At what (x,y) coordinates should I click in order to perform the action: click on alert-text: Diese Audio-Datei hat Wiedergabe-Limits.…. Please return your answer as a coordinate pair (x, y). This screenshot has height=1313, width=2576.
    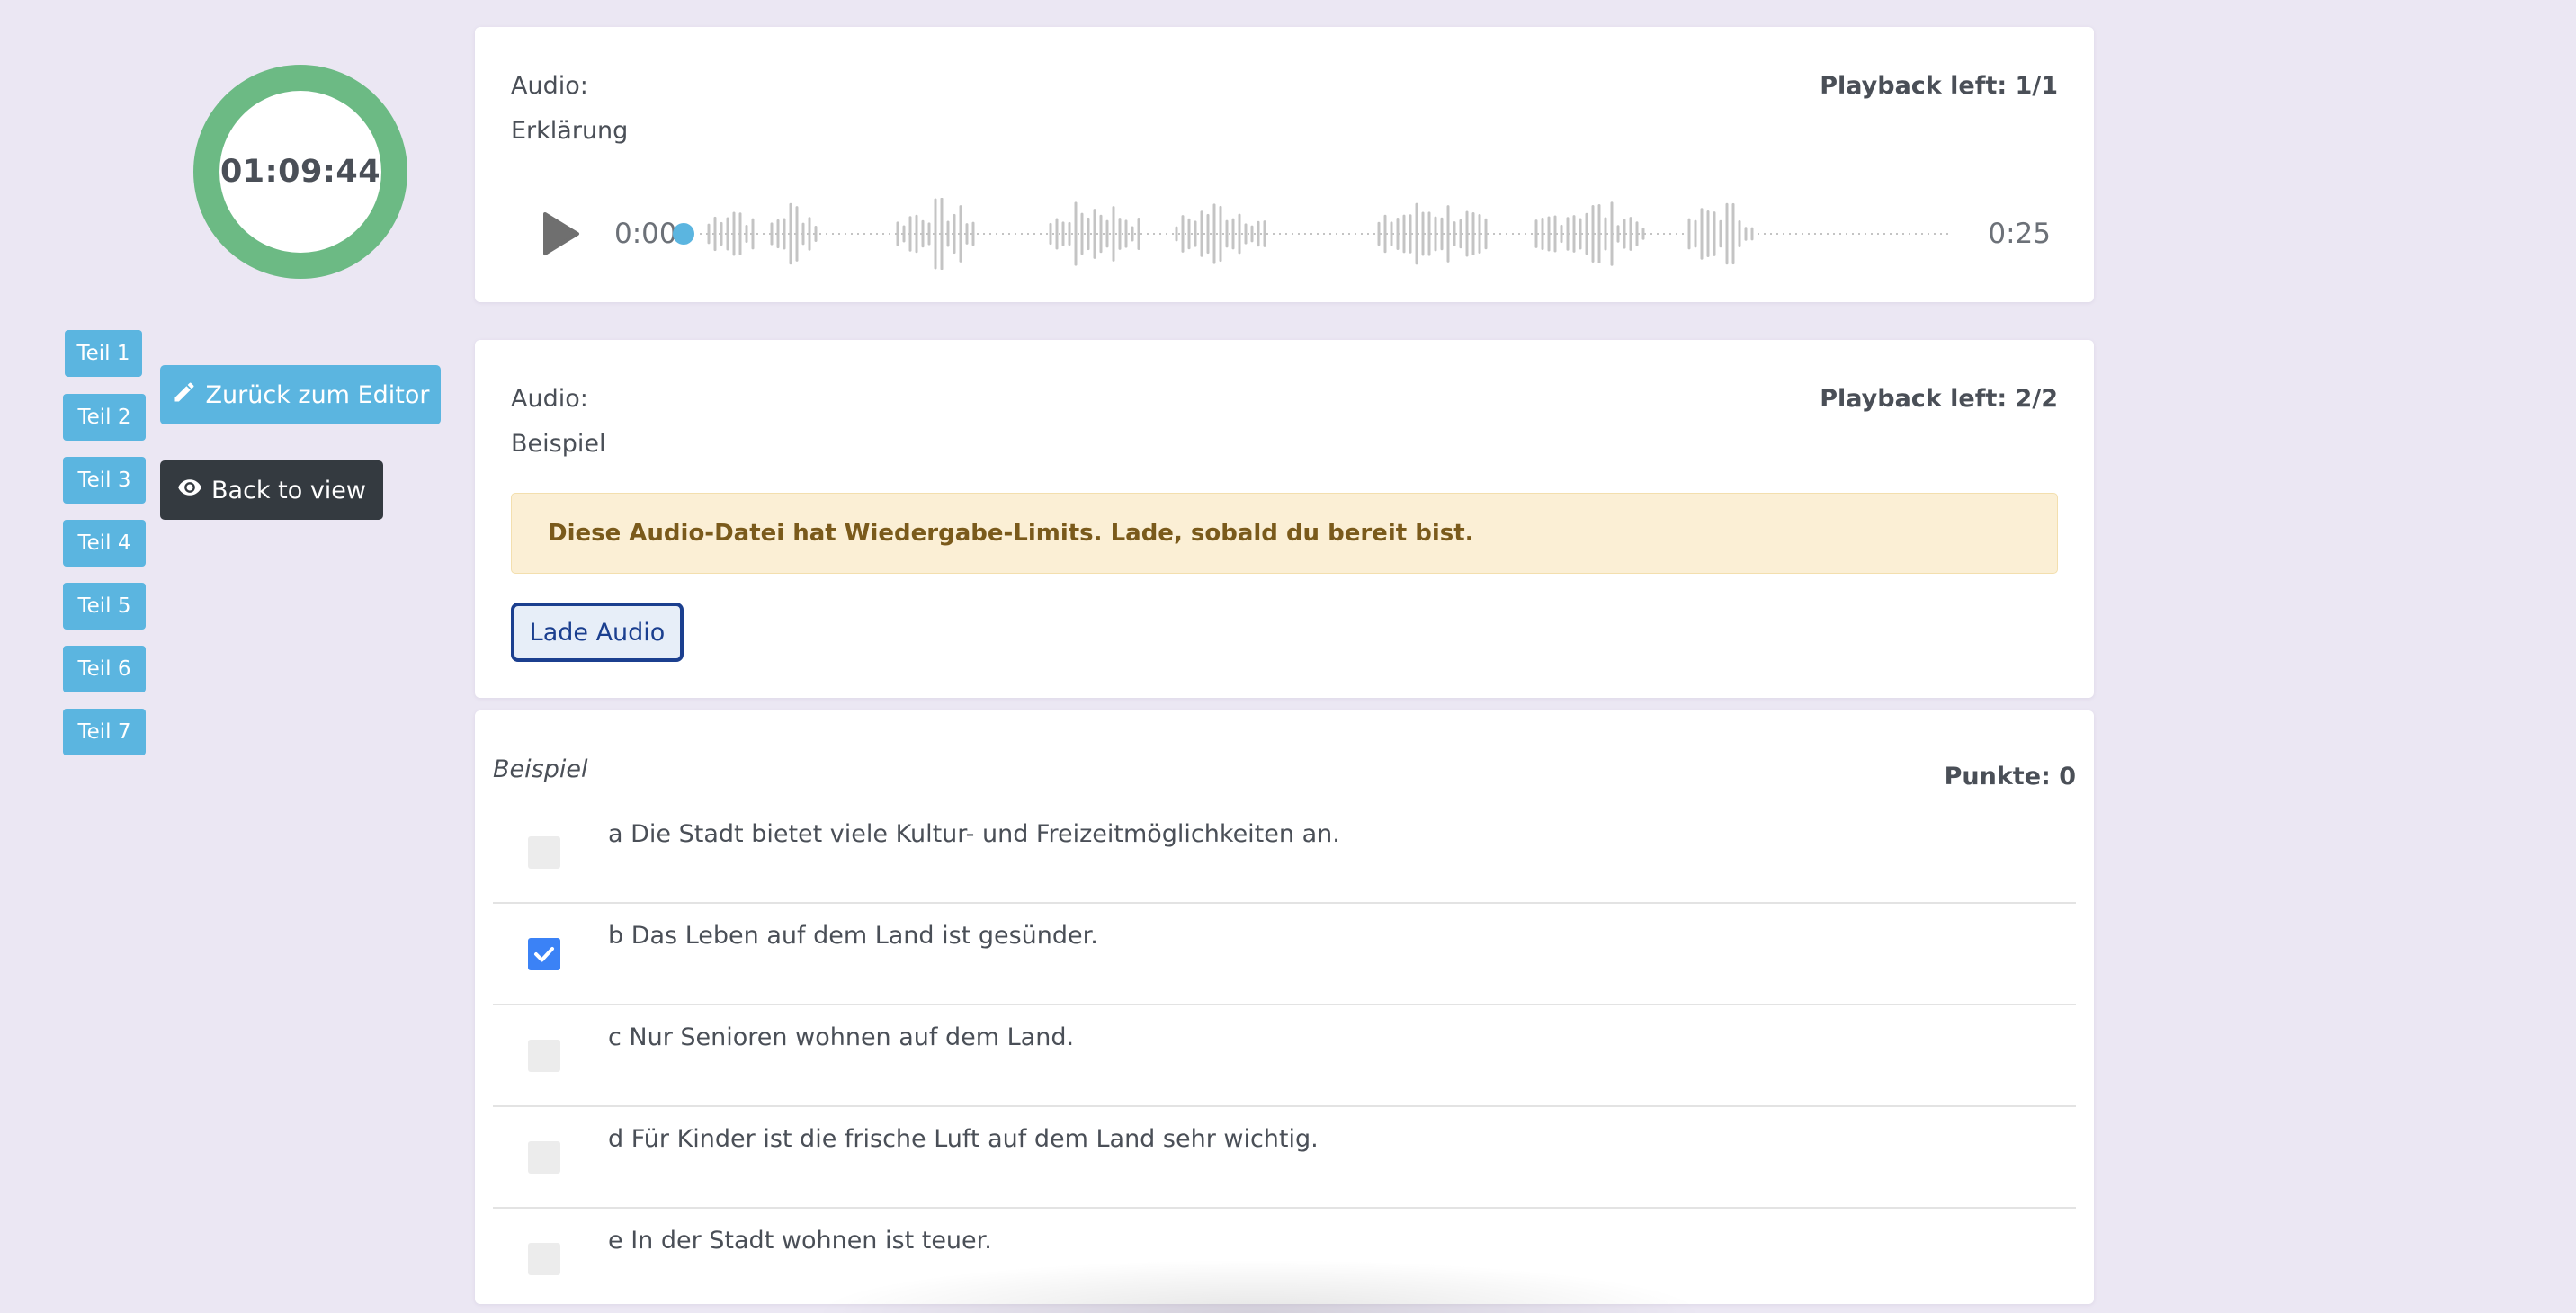
    Looking at the image, I should click on (1011, 533).